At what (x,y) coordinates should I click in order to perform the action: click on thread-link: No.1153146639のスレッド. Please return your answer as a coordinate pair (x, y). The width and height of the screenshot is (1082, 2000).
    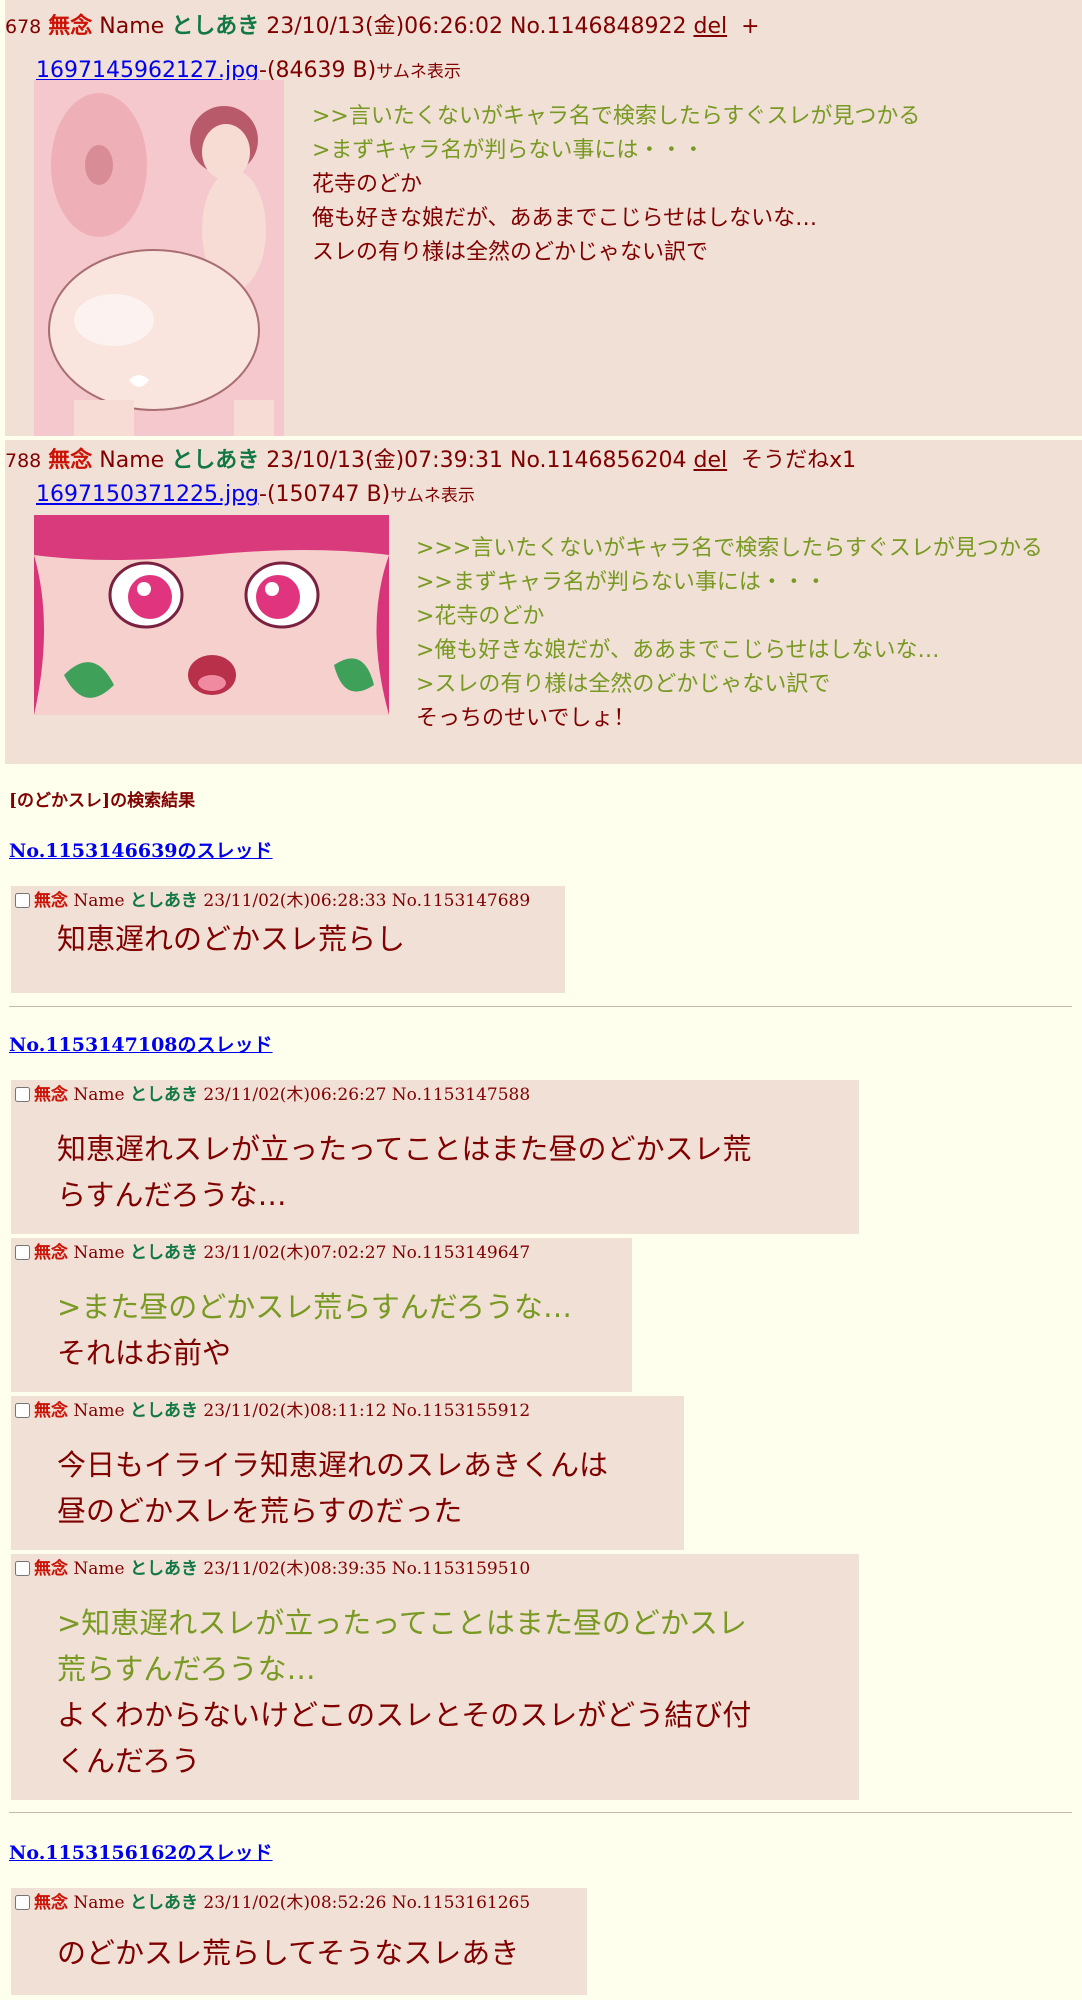
    Looking at the image, I should click on (141, 849).